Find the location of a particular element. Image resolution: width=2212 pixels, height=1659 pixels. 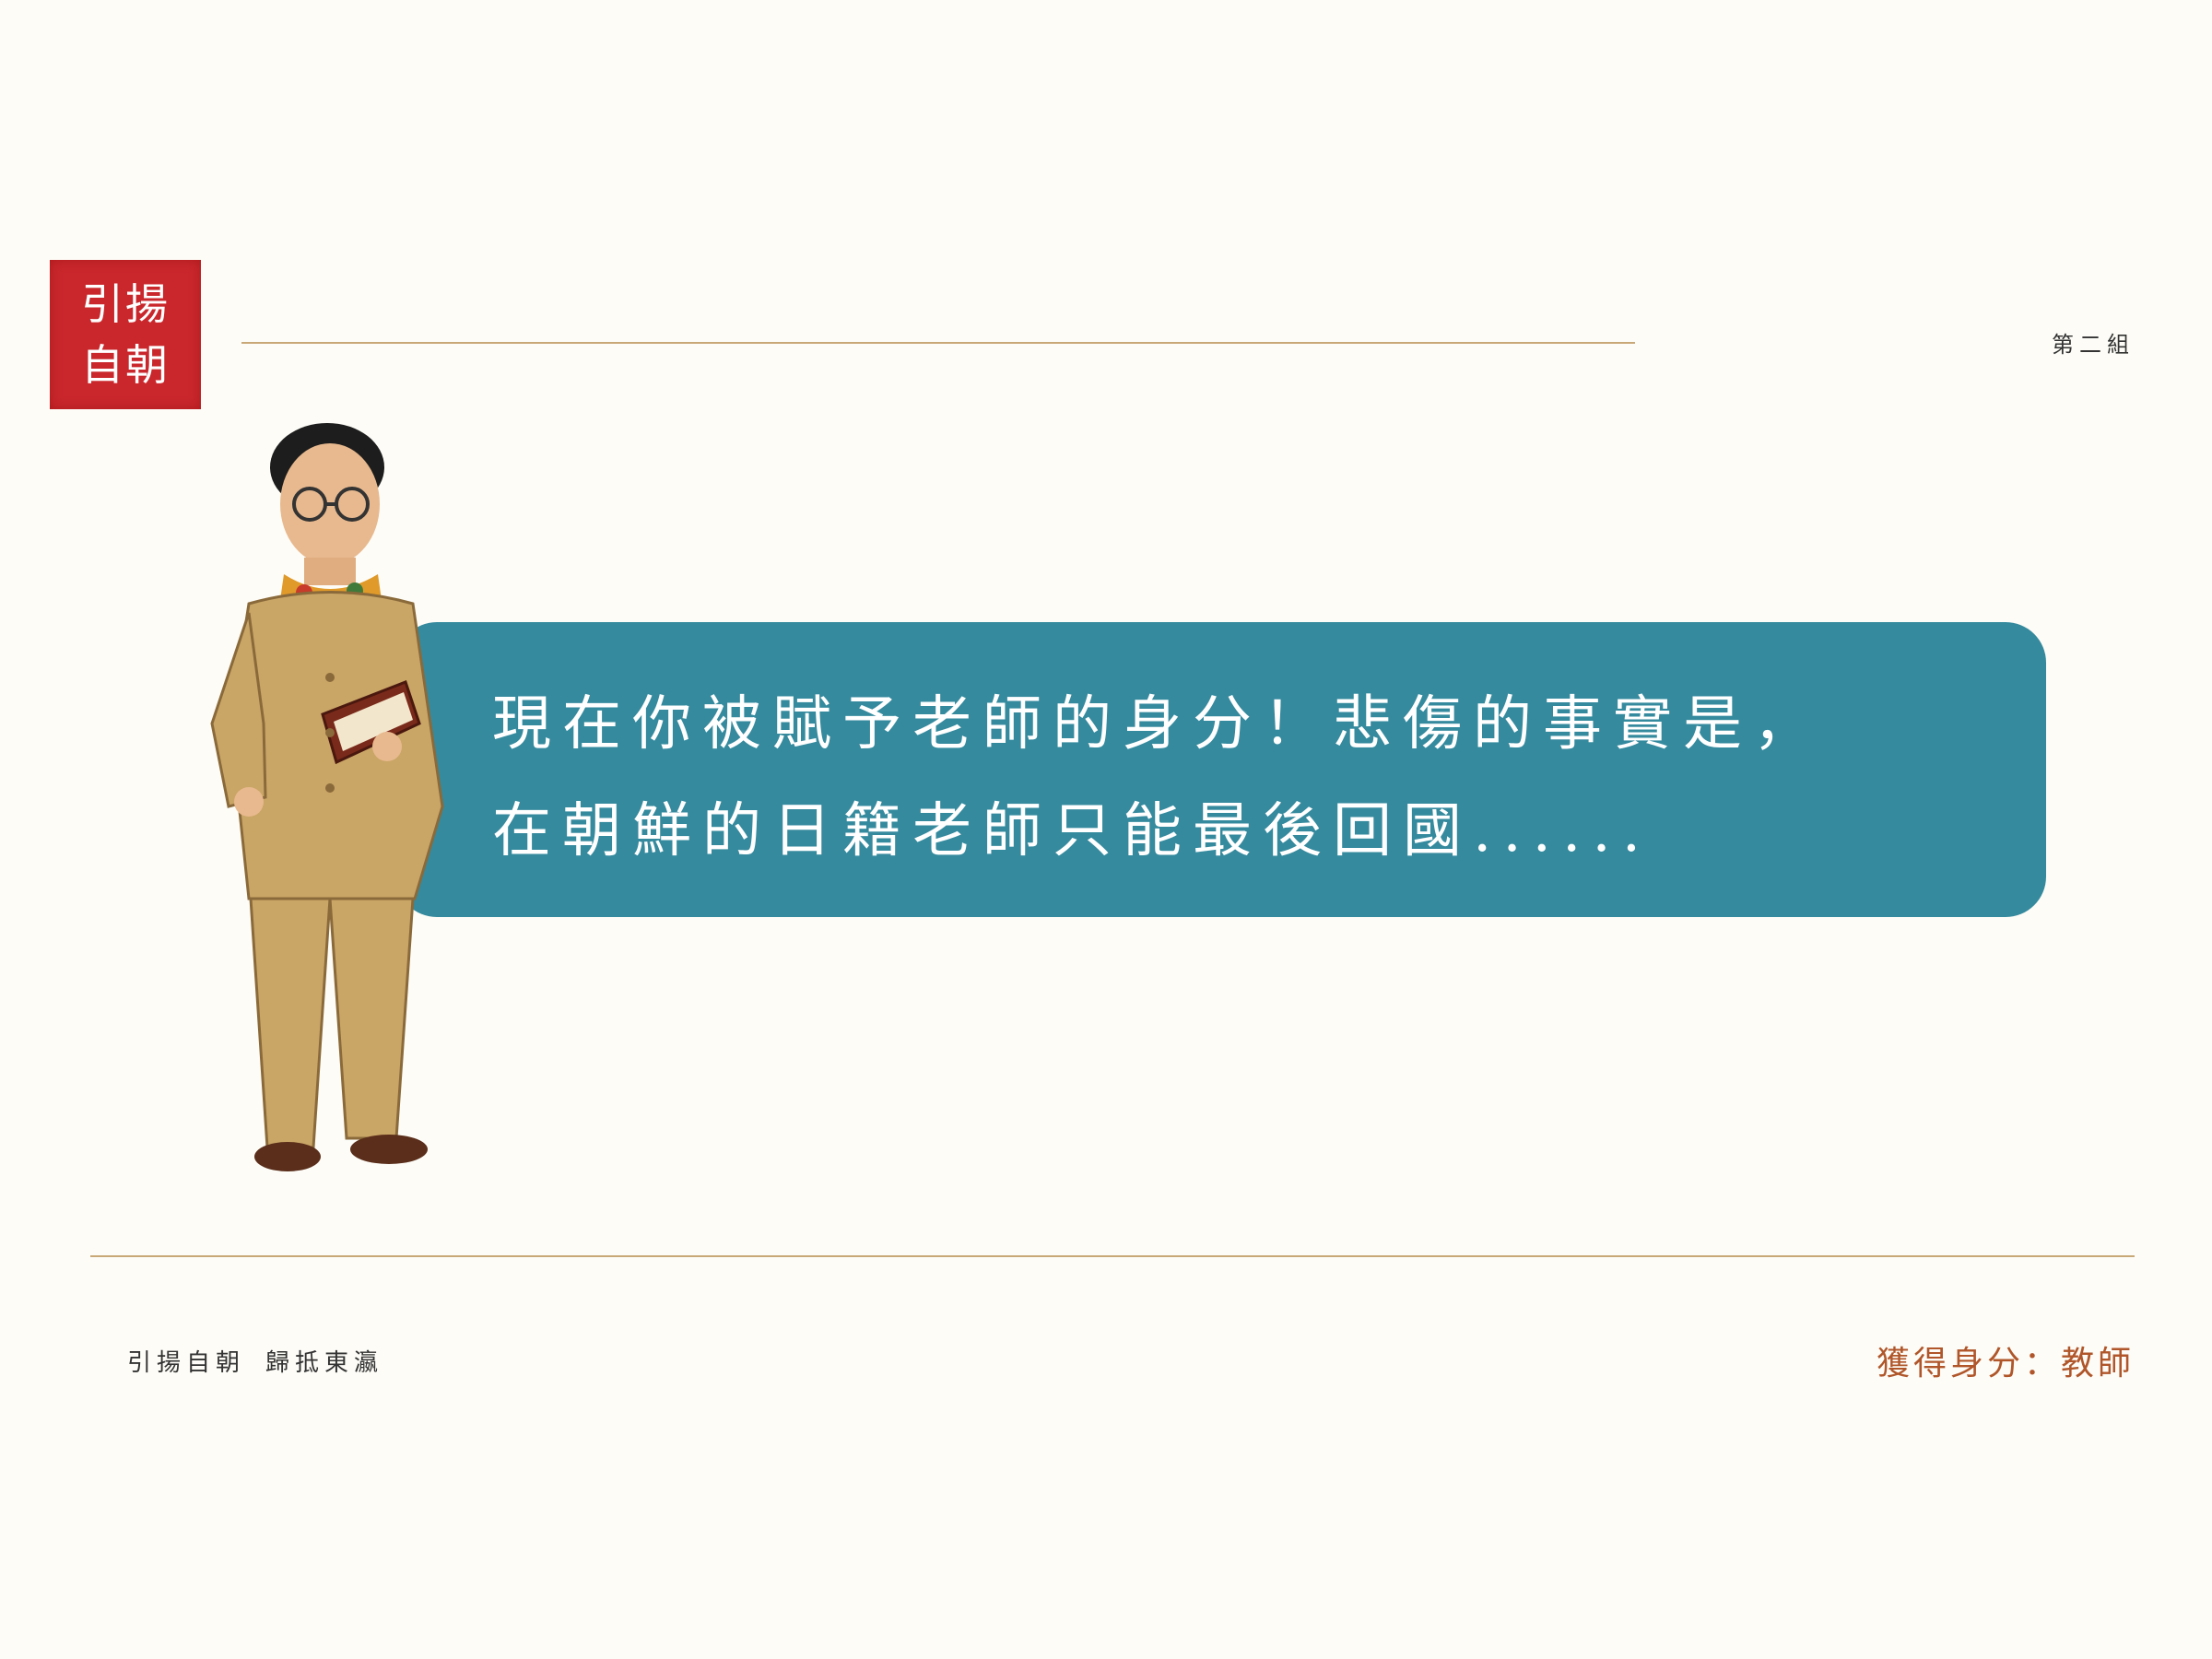

footer-title-a: 引揚自朝 is located at coordinates (186, 1363).